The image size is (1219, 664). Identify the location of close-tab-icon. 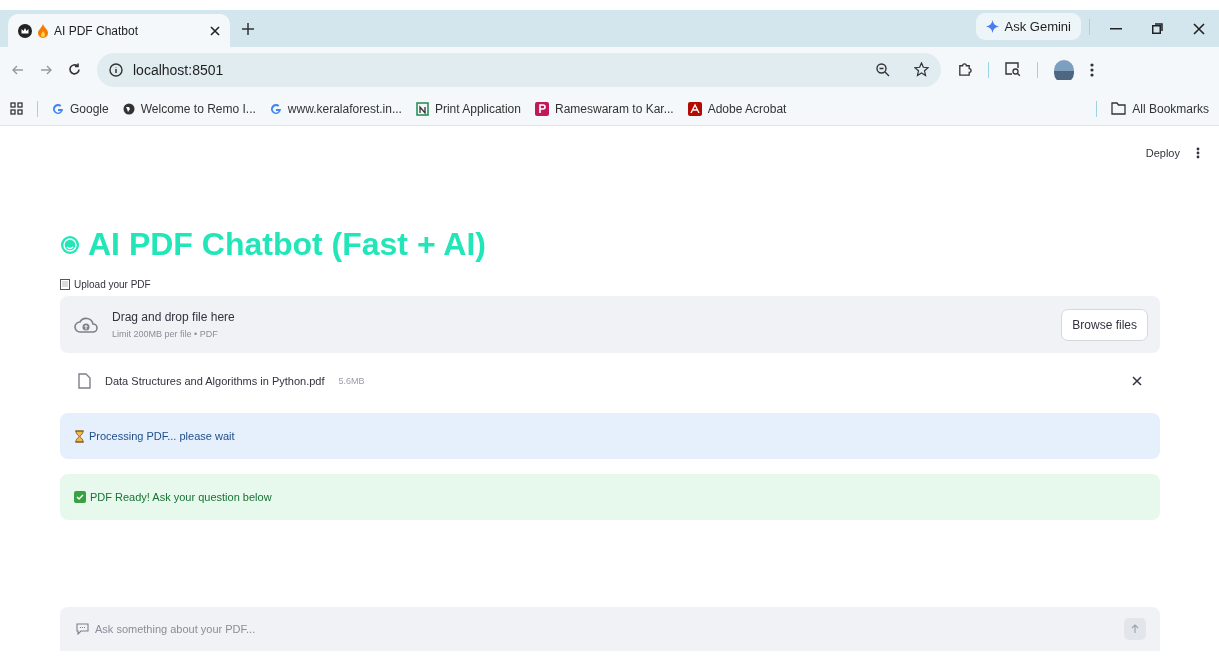
(215, 30).